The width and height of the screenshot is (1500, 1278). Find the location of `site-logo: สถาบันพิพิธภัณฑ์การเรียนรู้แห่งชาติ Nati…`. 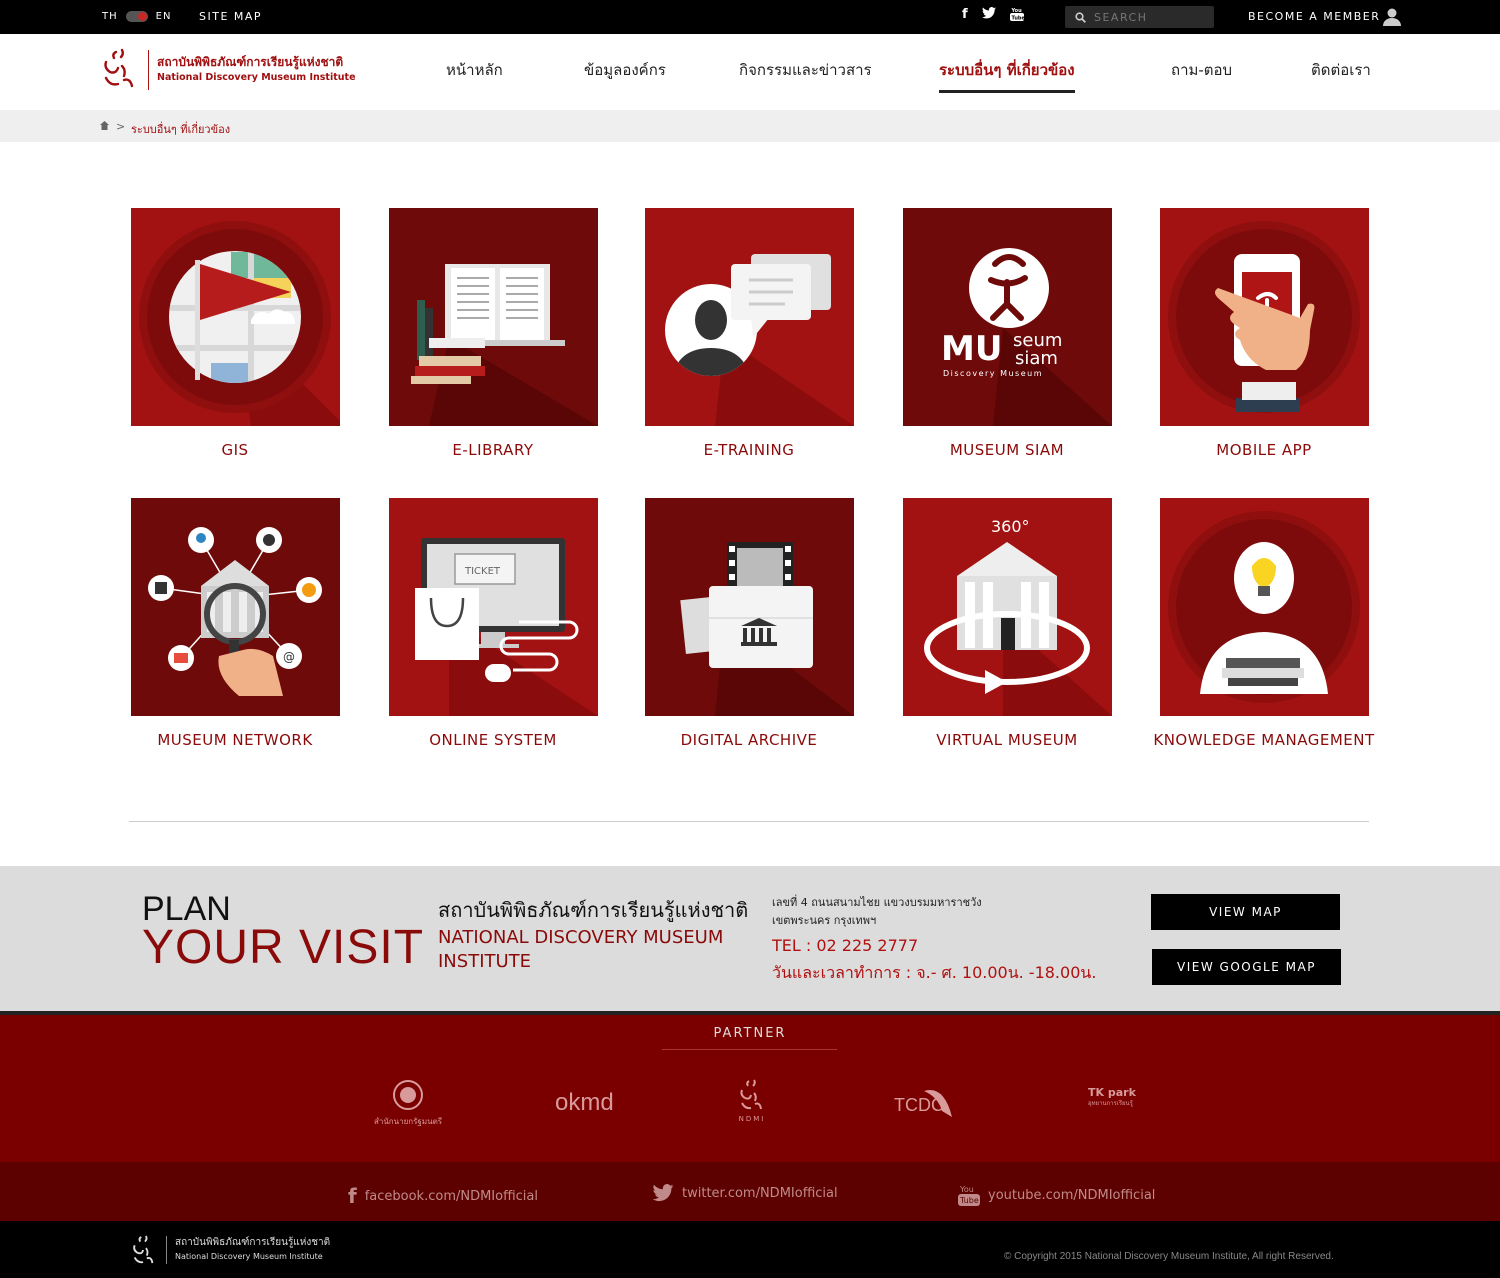

site-logo: สถาบันพิพิธภัณฑ์การเรียนรู้แห่งชาติ Nati… is located at coordinates (228, 70).